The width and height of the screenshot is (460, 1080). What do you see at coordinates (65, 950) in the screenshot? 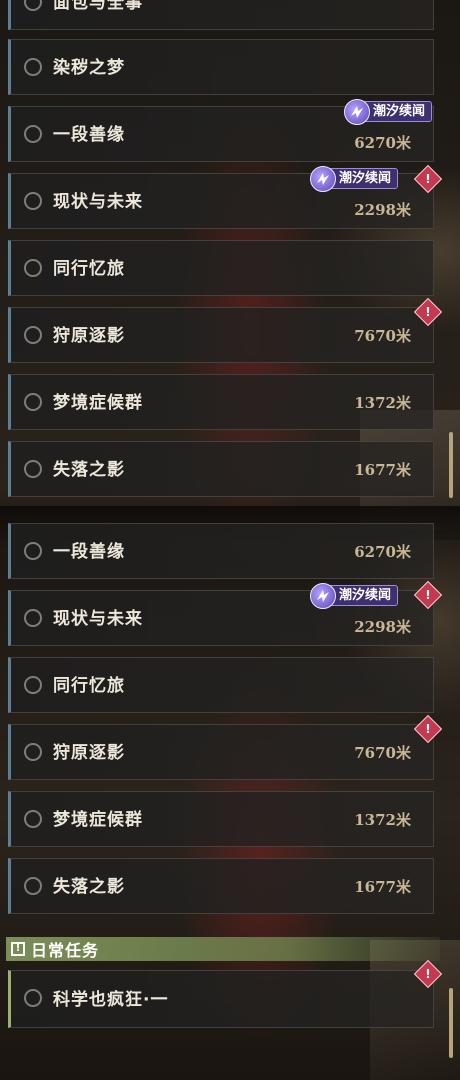
I see `section-label: 日常任务` at bounding box center [65, 950].